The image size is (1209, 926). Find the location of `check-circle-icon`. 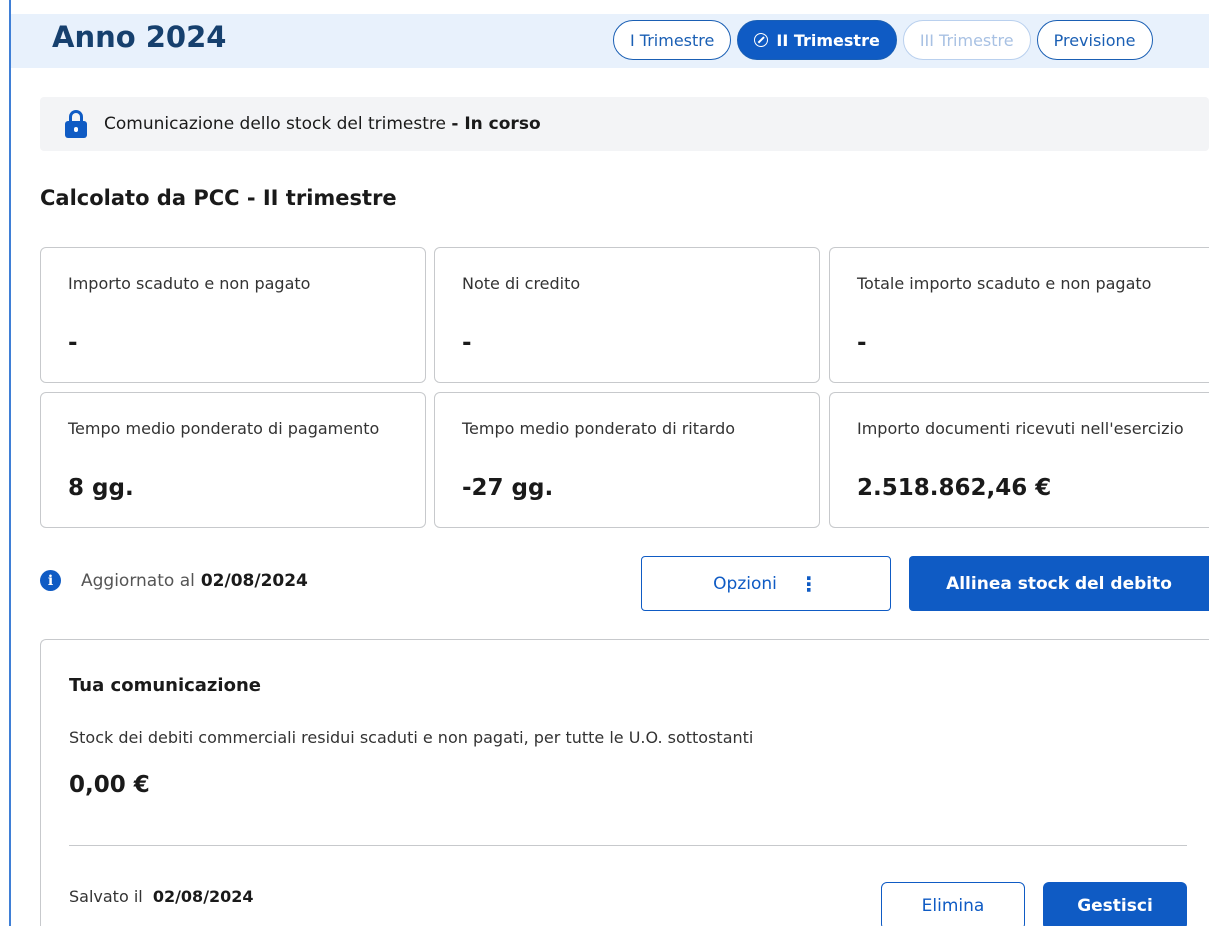

check-circle-icon is located at coordinates (761, 40).